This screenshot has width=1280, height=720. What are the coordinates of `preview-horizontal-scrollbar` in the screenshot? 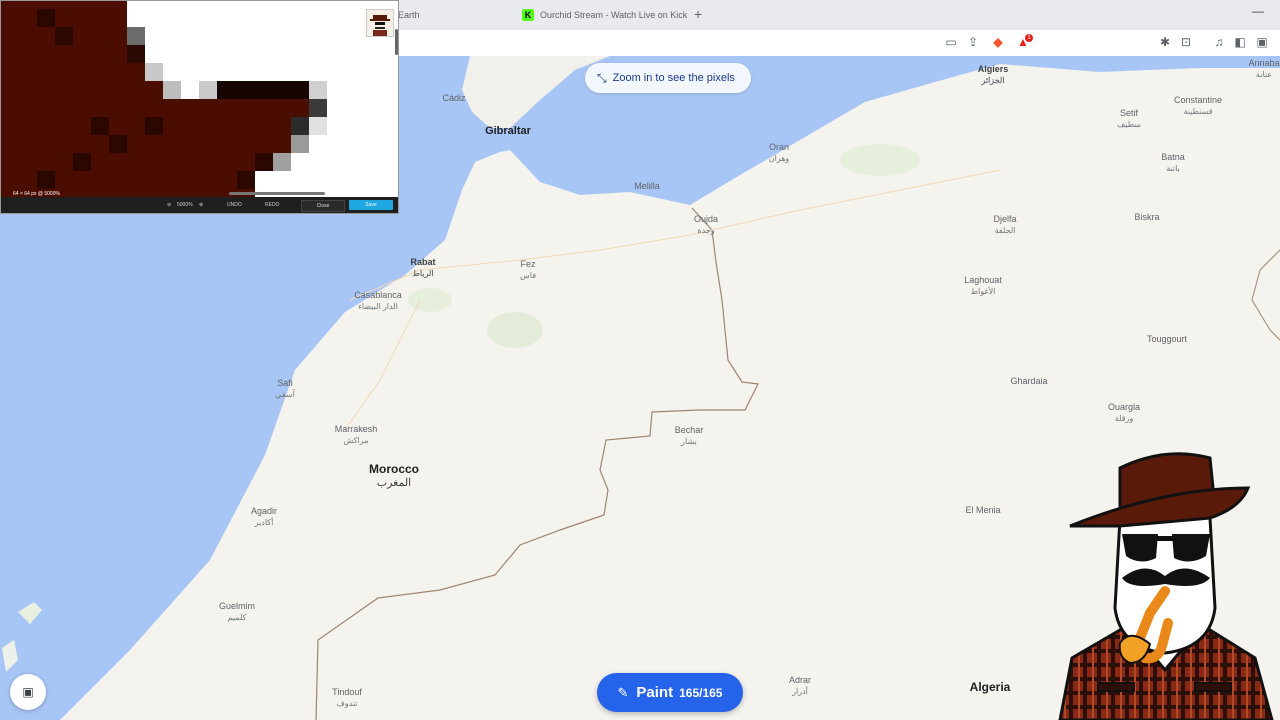 It's located at (277, 193).